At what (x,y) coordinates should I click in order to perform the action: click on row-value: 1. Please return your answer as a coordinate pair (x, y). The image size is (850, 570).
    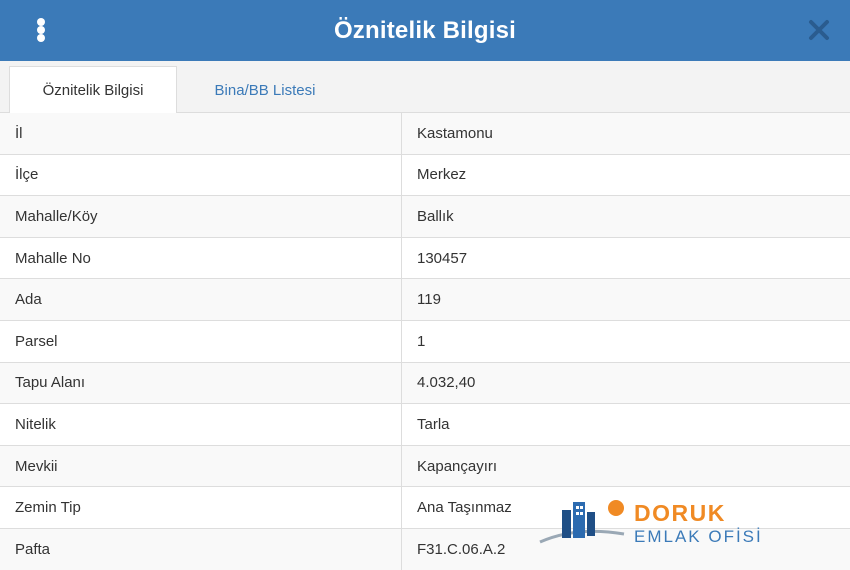
    Looking at the image, I should click on (421, 341).